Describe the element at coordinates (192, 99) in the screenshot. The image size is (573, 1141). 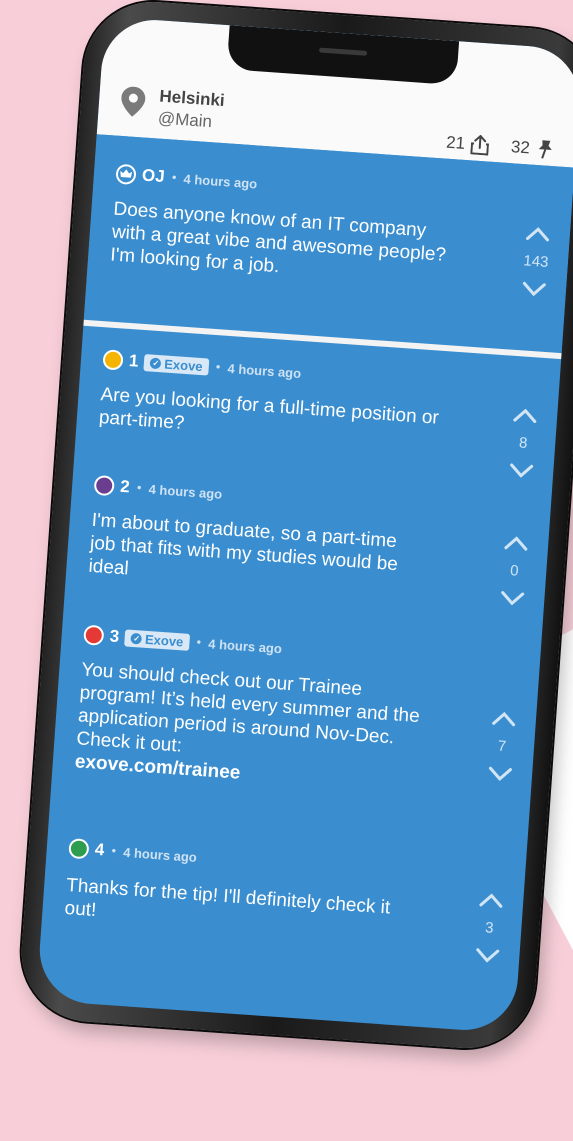
I see `location-name: Helsinki` at that location.